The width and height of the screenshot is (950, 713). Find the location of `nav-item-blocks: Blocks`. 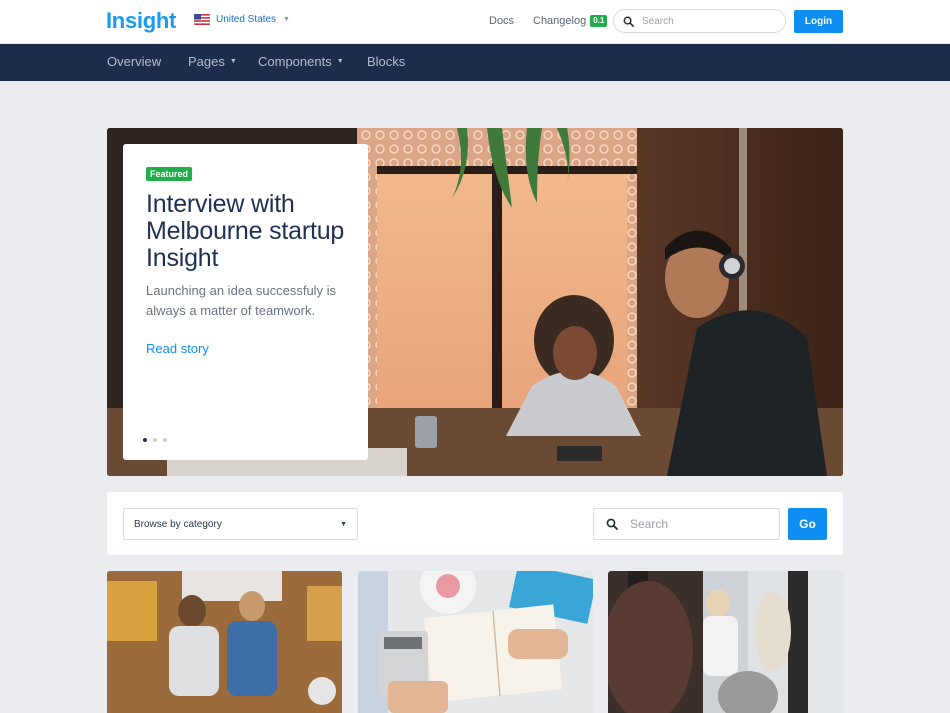

nav-item-blocks: Blocks is located at coordinates (386, 61).